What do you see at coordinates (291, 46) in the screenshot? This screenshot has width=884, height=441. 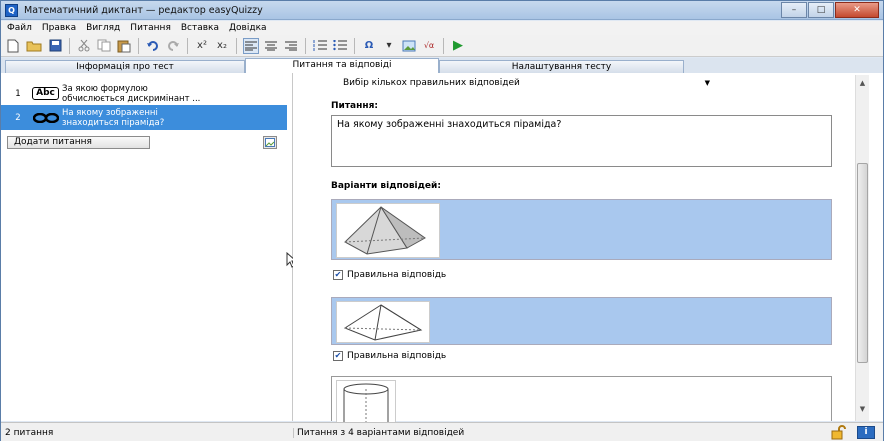 I see `align-right-icon` at bounding box center [291, 46].